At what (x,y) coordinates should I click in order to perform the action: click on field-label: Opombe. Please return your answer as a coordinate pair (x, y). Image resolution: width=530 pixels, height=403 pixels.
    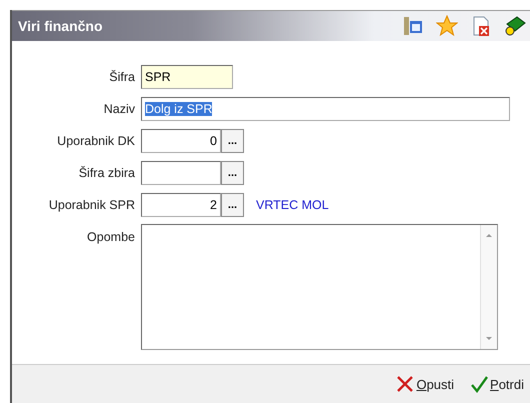
    Looking at the image, I should click on (111, 236).